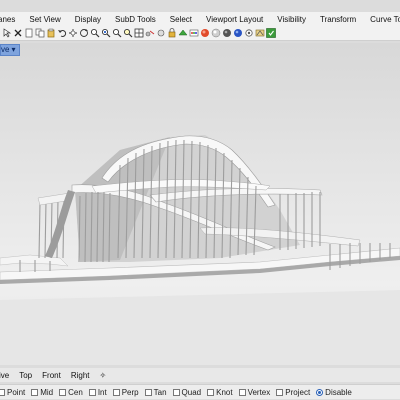 The height and width of the screenshot is (400, 400). I want to click on menu-transform: Transform, so click(338, 19).